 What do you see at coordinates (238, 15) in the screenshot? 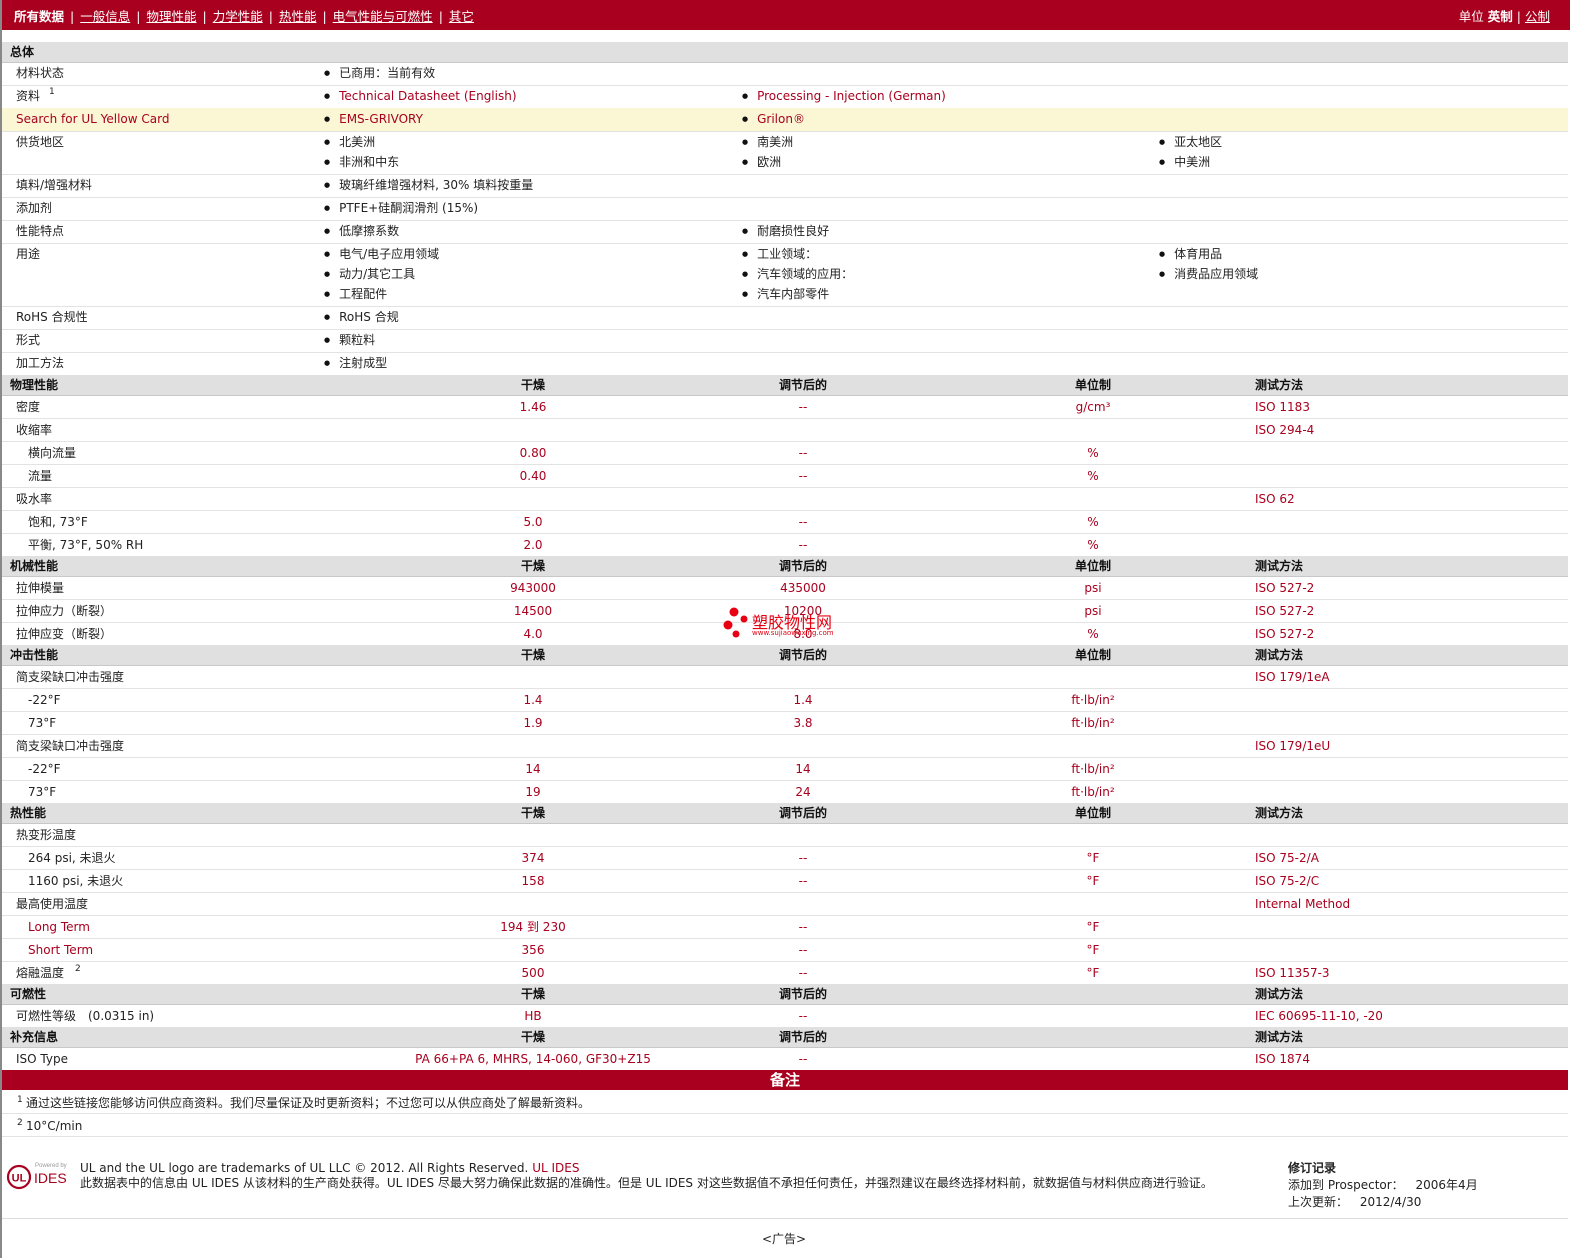
I see `nav-mechanical: 力学性能` at bounding box center [238, 15].